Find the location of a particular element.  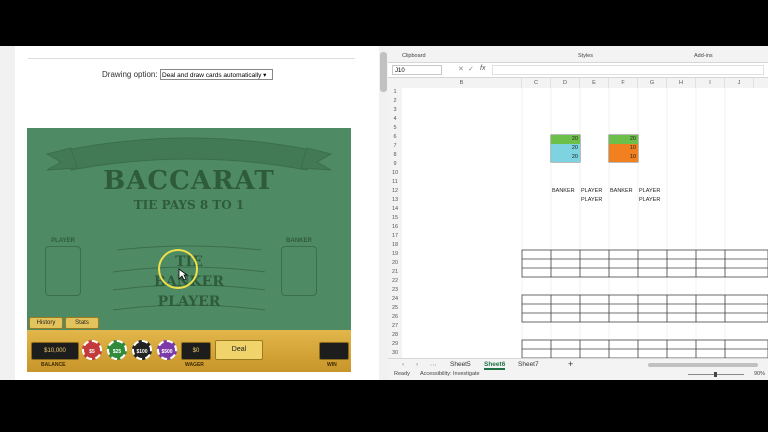

col-header-e: E is located at coordinates (594, 83).